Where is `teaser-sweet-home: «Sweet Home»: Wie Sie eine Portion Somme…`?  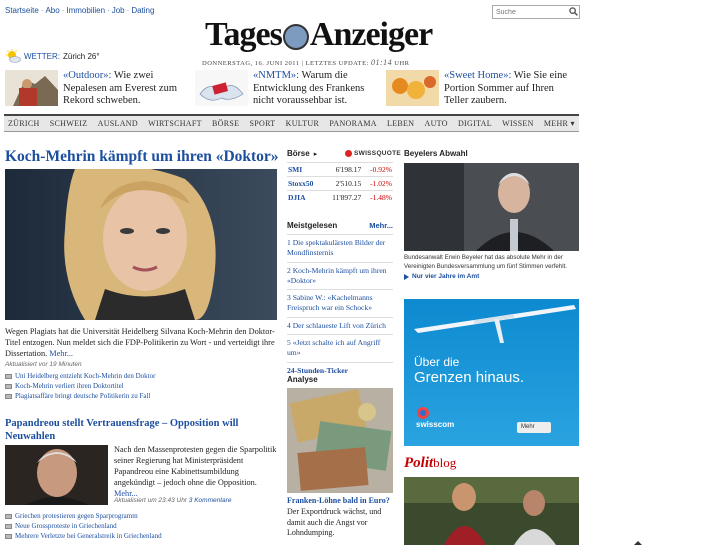 teaser-sweet-home: «Sweet Home»: Wie Sie eine Portion Somme… is located at coordinates (478, 89).